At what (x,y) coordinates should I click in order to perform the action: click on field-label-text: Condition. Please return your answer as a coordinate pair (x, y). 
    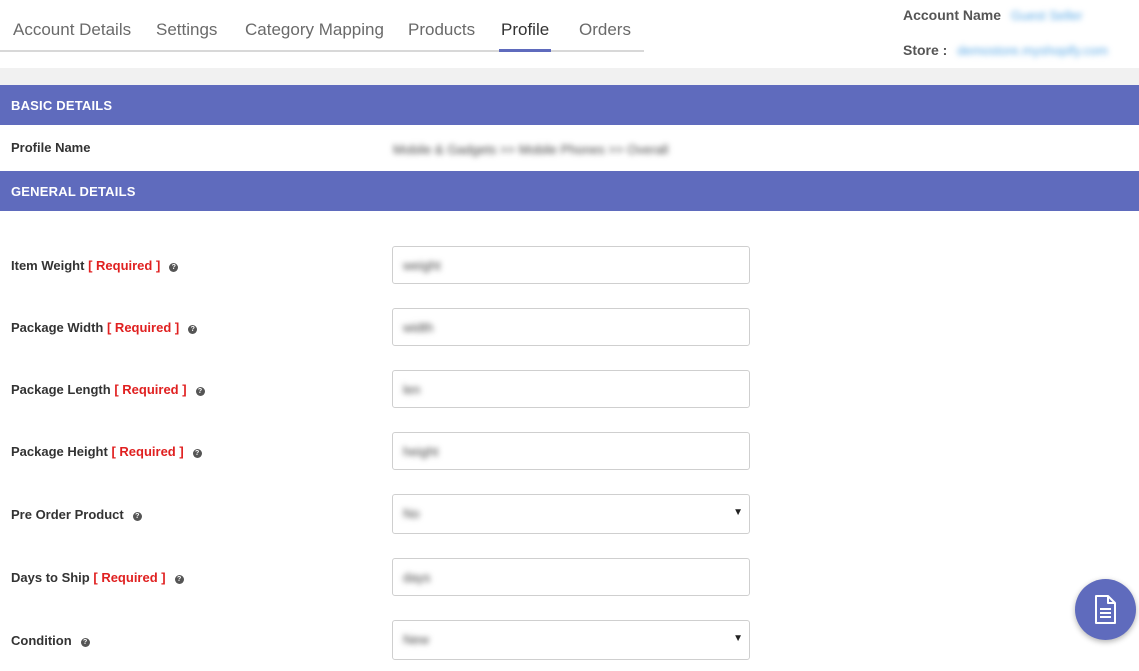
    Looking at the image, I should click on (41, 640).